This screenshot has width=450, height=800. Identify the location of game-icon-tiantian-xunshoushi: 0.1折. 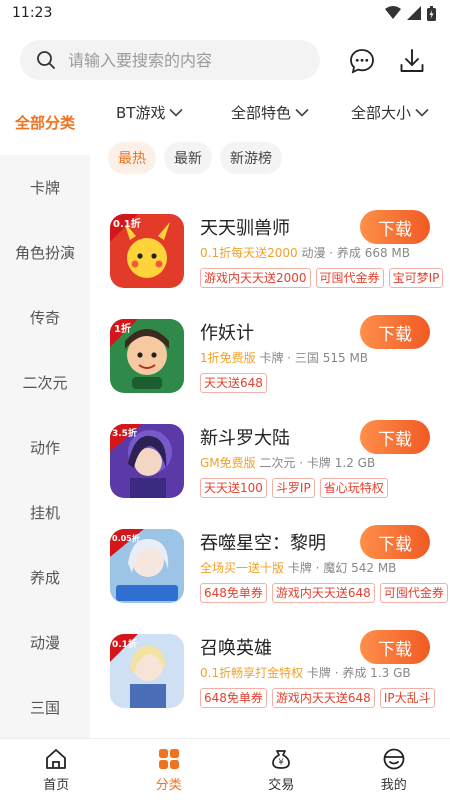
(147, 251).